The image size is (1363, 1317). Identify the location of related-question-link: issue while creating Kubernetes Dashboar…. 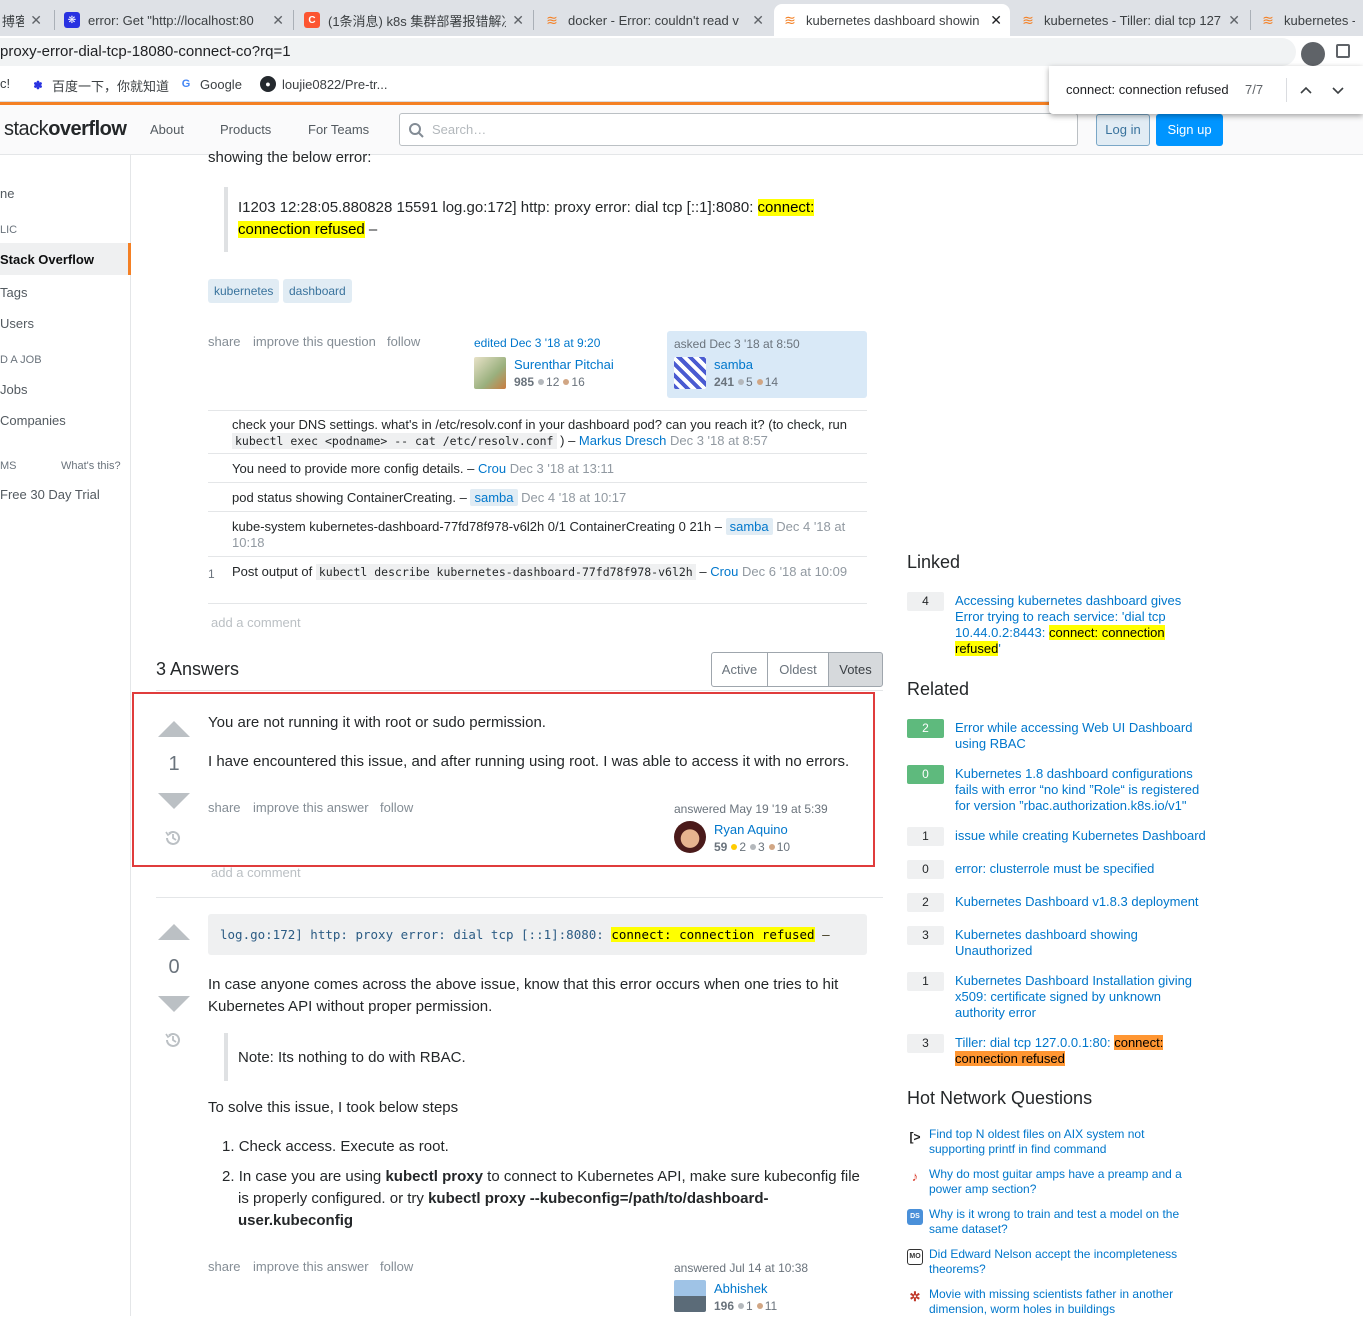
(1082, 836).